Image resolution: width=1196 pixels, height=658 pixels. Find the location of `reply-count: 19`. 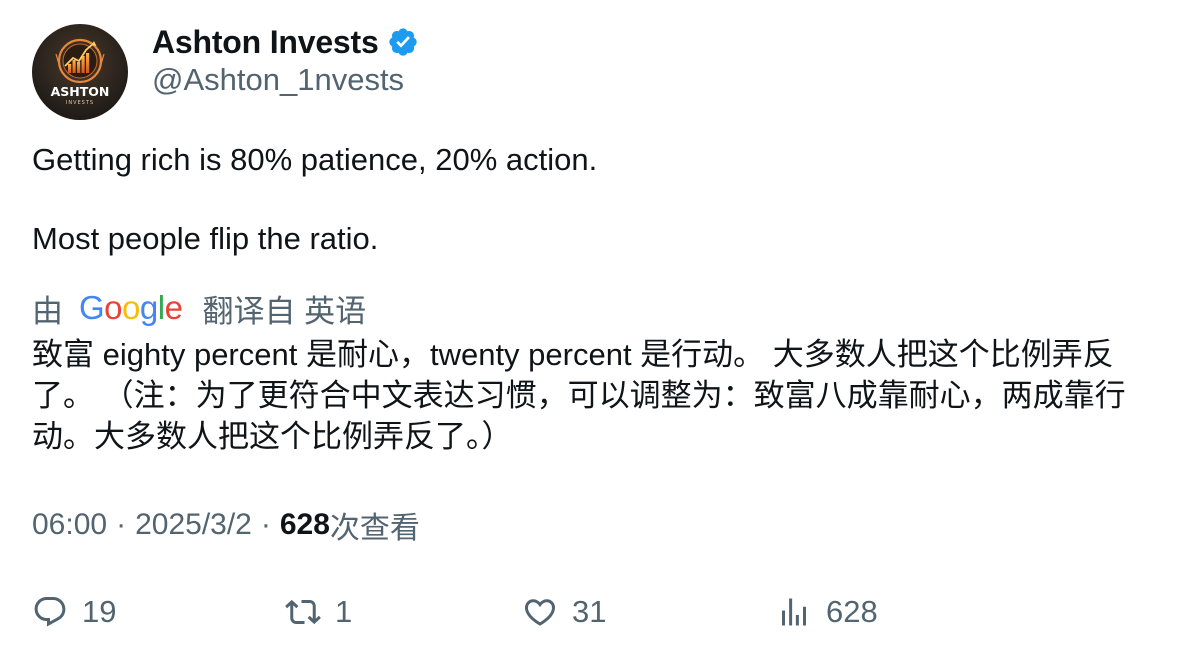

reply-count: 19 is located at coordinates (99, 611).